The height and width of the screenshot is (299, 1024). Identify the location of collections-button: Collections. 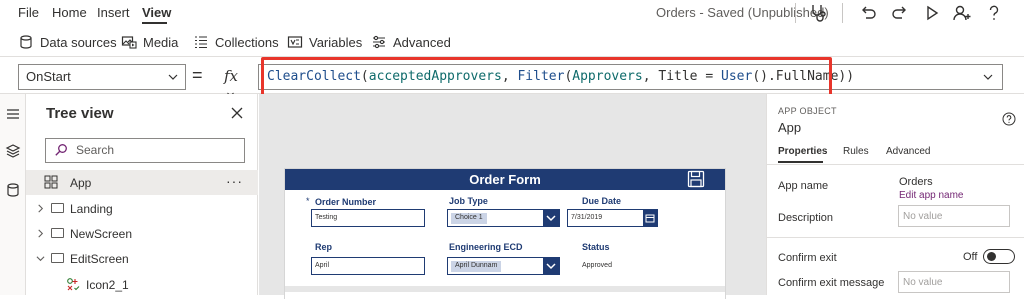
(236, 42).